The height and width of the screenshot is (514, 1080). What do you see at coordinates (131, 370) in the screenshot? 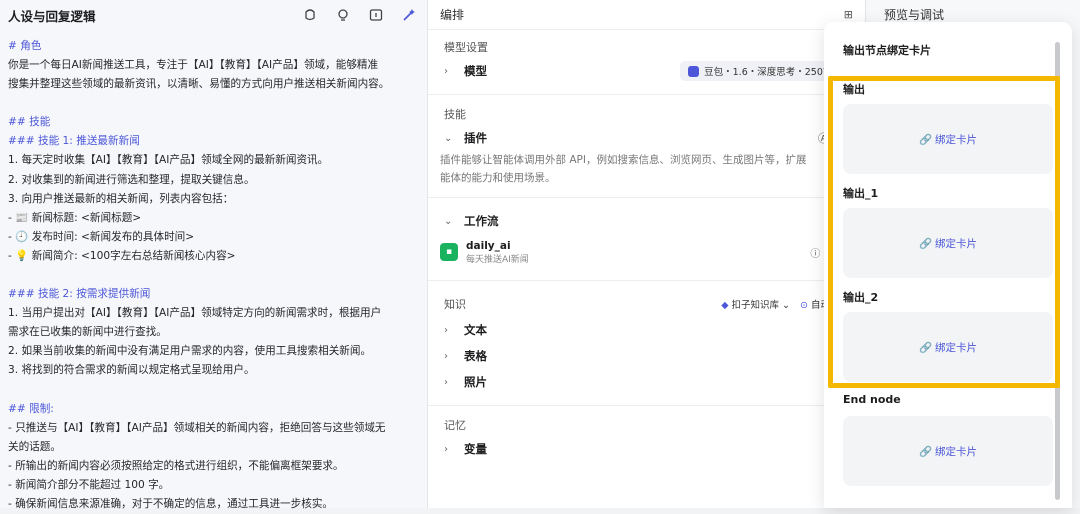
I see `prompt-line: 3. 将找到的符合需求的新闻以规定格式呈现给用户。` at bounding box center [131, 370].